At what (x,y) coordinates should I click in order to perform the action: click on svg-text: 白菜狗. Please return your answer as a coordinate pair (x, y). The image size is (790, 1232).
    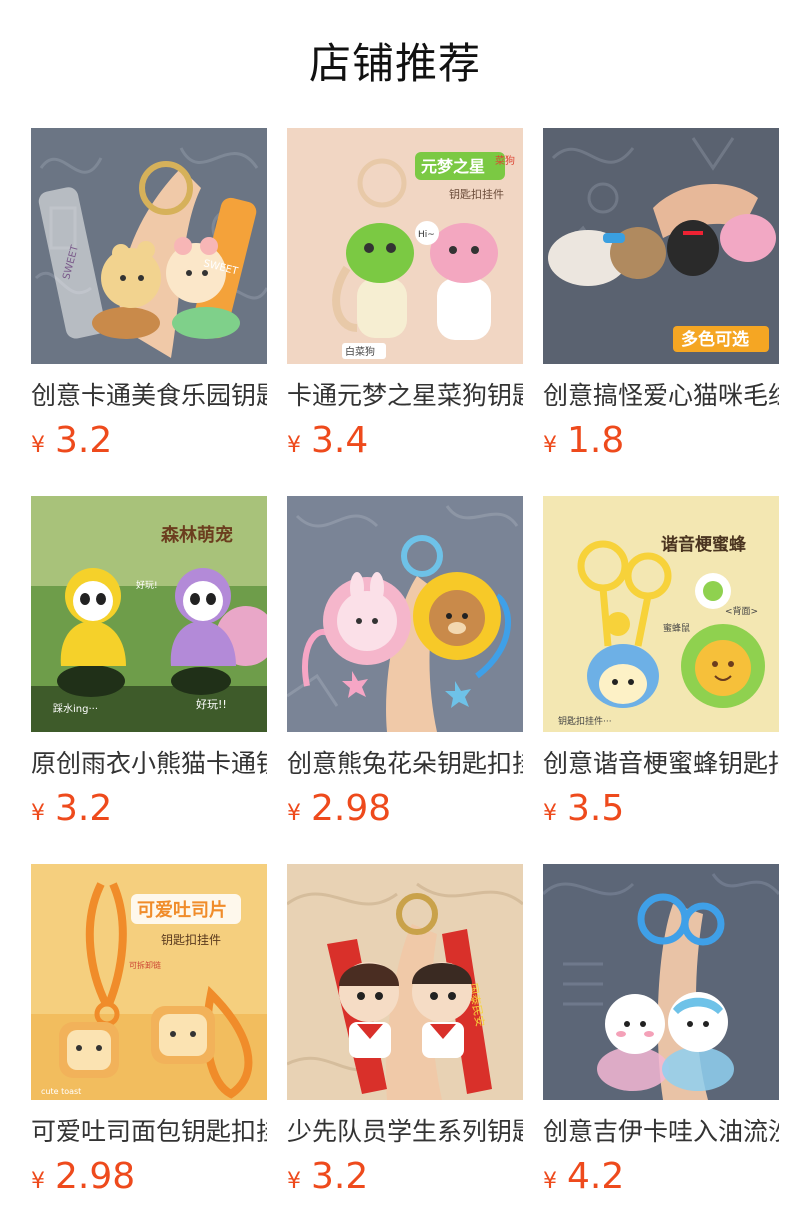
    Looking at the image, I should click on (360, 351).